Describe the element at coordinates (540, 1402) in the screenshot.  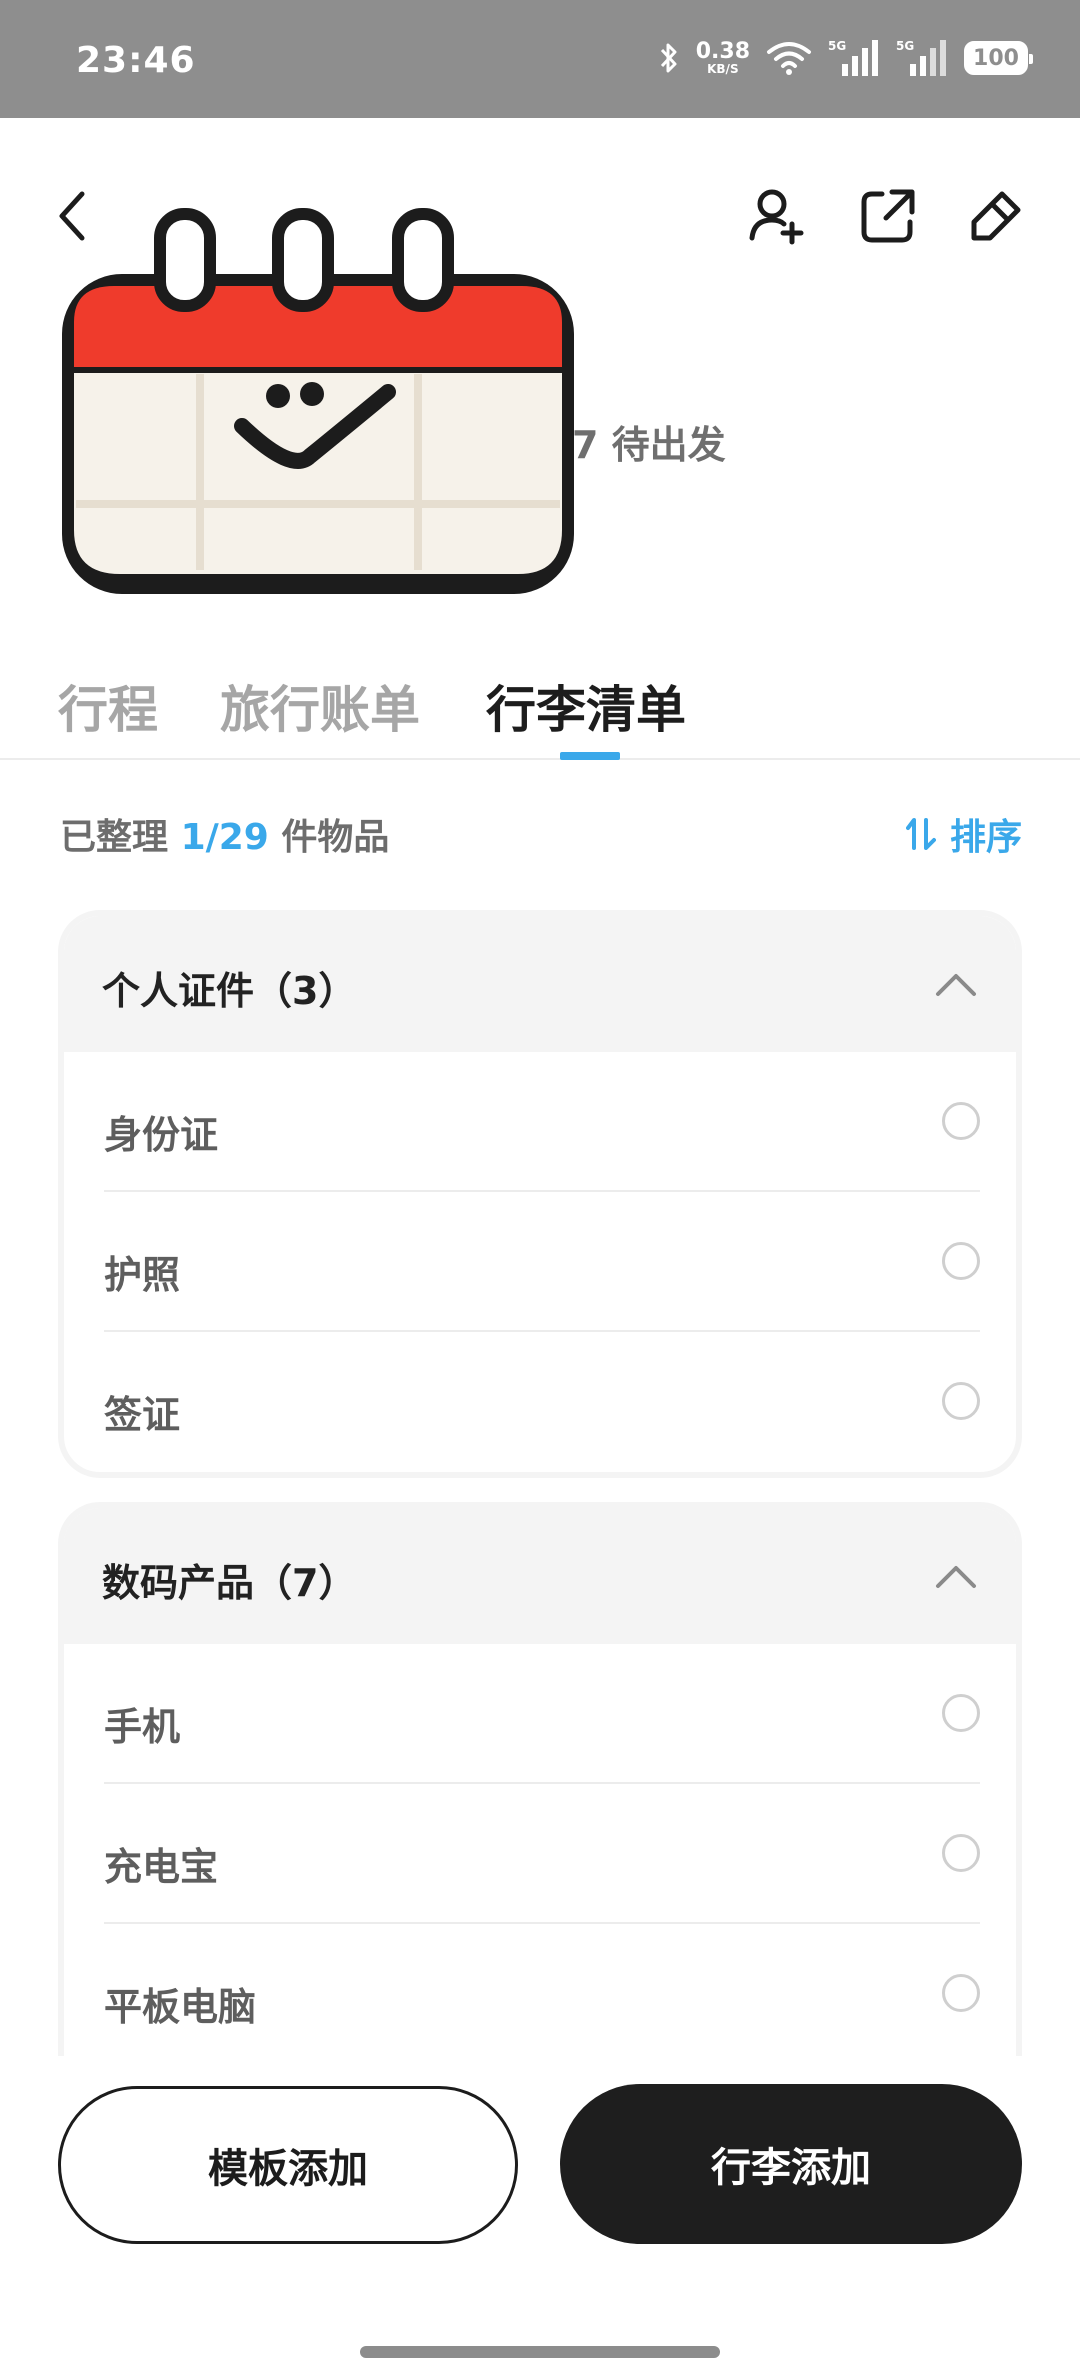
I see `list-item: 签证` at that location.